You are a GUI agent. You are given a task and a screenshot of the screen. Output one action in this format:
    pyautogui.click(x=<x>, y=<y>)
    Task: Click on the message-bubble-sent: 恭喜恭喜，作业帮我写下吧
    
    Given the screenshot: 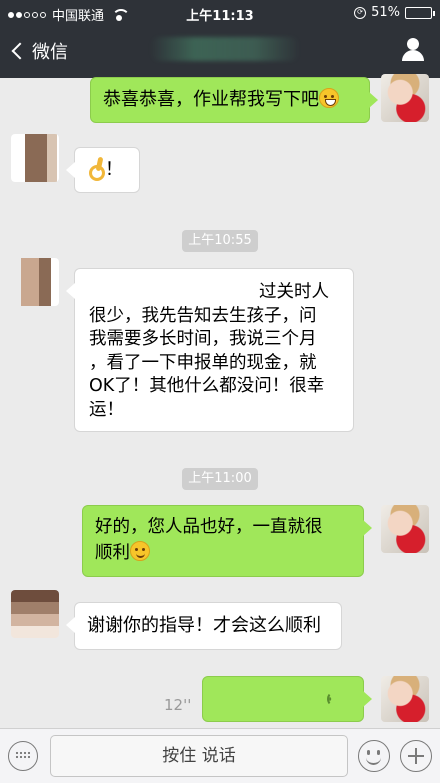 What is the action you would take?
    pyautogui.click(x=234, y=100)
    